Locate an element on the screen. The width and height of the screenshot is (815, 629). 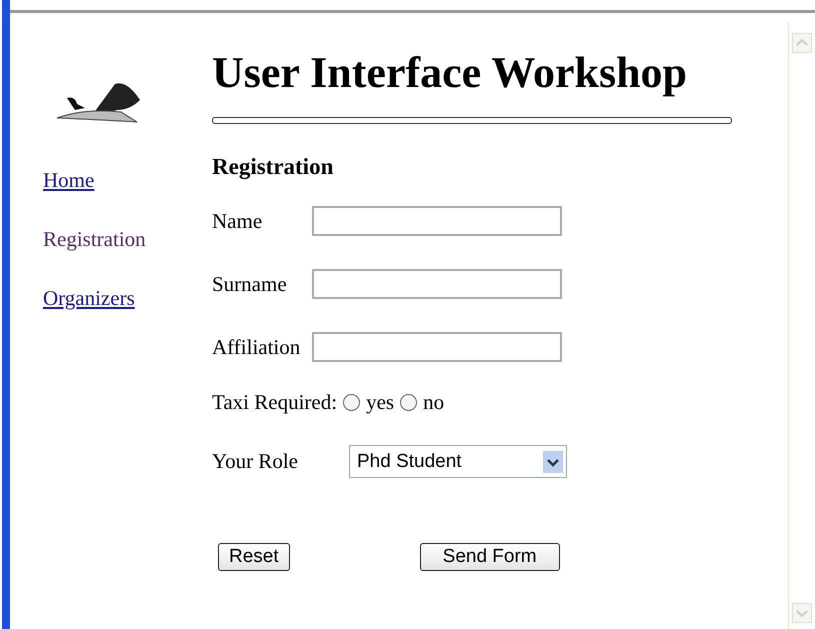
field-label: Affiliation is located at coordinates (257, 347).